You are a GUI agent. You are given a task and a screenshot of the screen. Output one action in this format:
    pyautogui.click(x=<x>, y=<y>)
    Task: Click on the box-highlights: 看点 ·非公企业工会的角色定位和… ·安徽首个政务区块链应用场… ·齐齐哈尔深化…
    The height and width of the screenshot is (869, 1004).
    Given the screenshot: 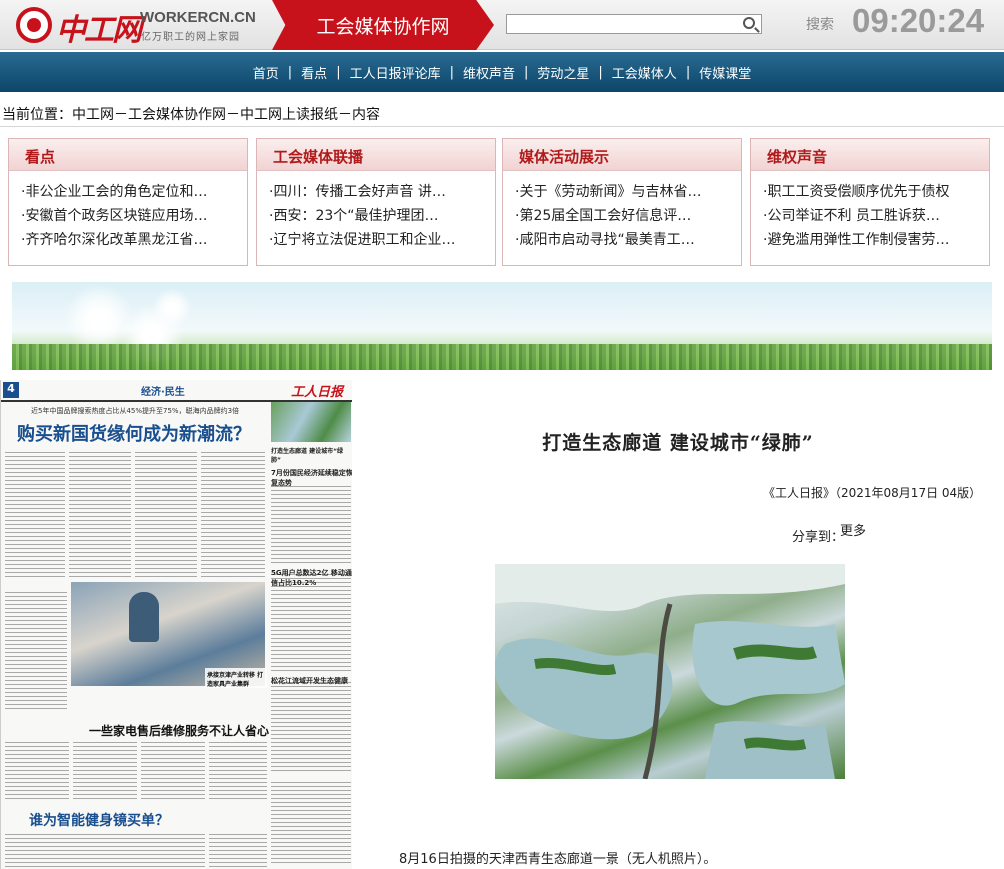 What is the action you would take?
    pyautogui.click(x=128, y=202)
    